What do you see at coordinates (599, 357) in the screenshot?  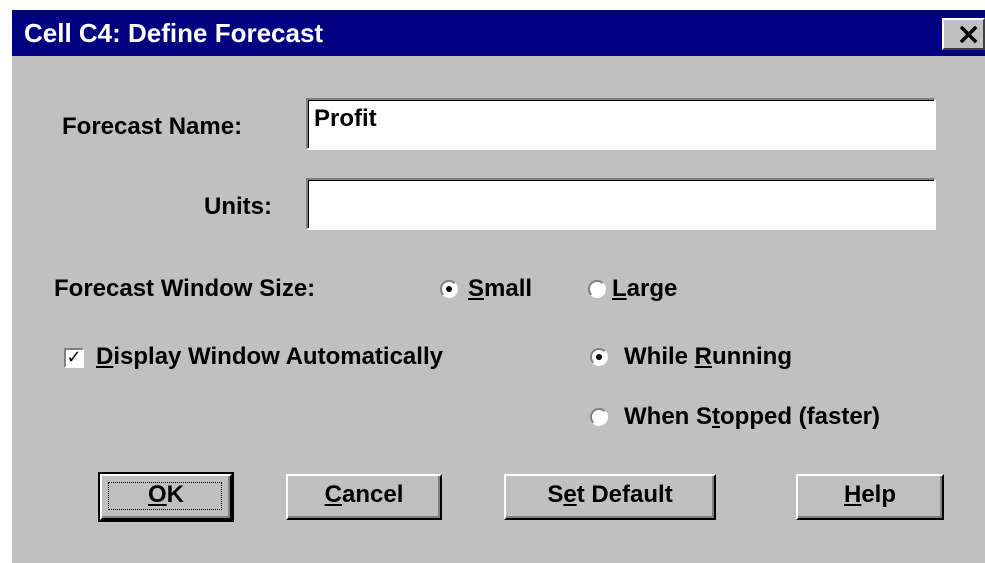 I see `while-running-radio` at bounding box center [599, 357].